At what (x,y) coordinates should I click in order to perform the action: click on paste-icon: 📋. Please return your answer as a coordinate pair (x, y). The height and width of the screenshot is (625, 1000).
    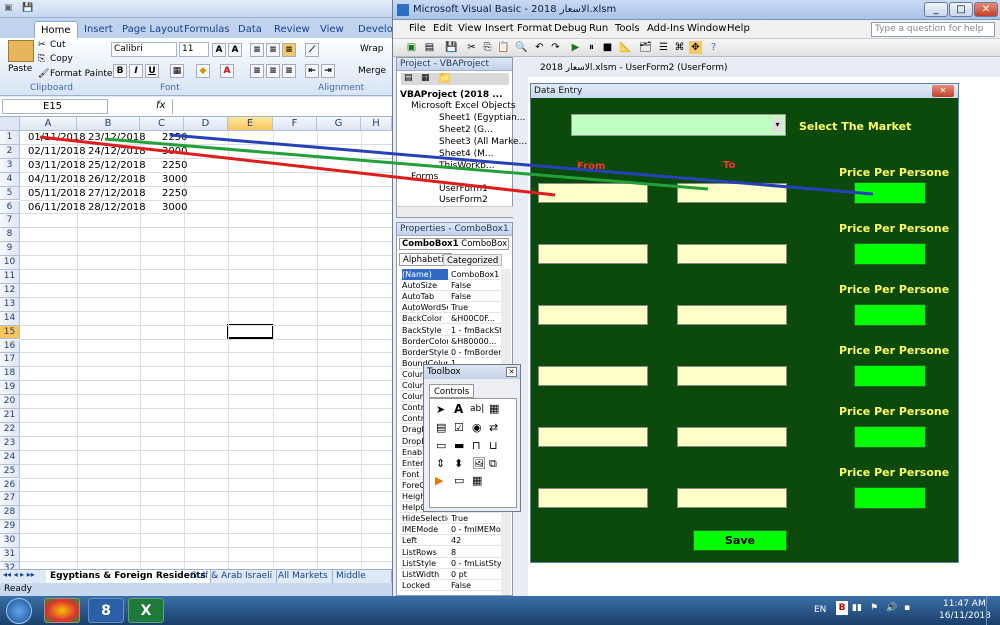
    Looking at the image, I should click on (503, 47).